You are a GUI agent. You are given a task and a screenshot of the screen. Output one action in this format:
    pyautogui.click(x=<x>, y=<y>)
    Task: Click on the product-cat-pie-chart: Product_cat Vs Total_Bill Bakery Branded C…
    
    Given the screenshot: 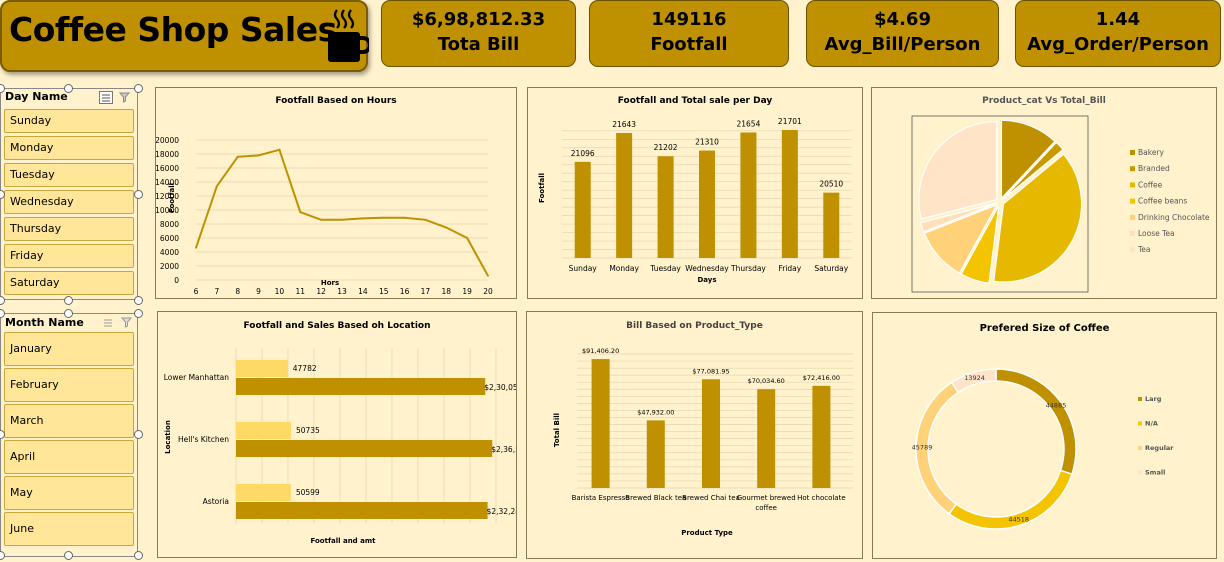 What is the action you would take?
    pyautogui.click(x=1044, y=193)
    